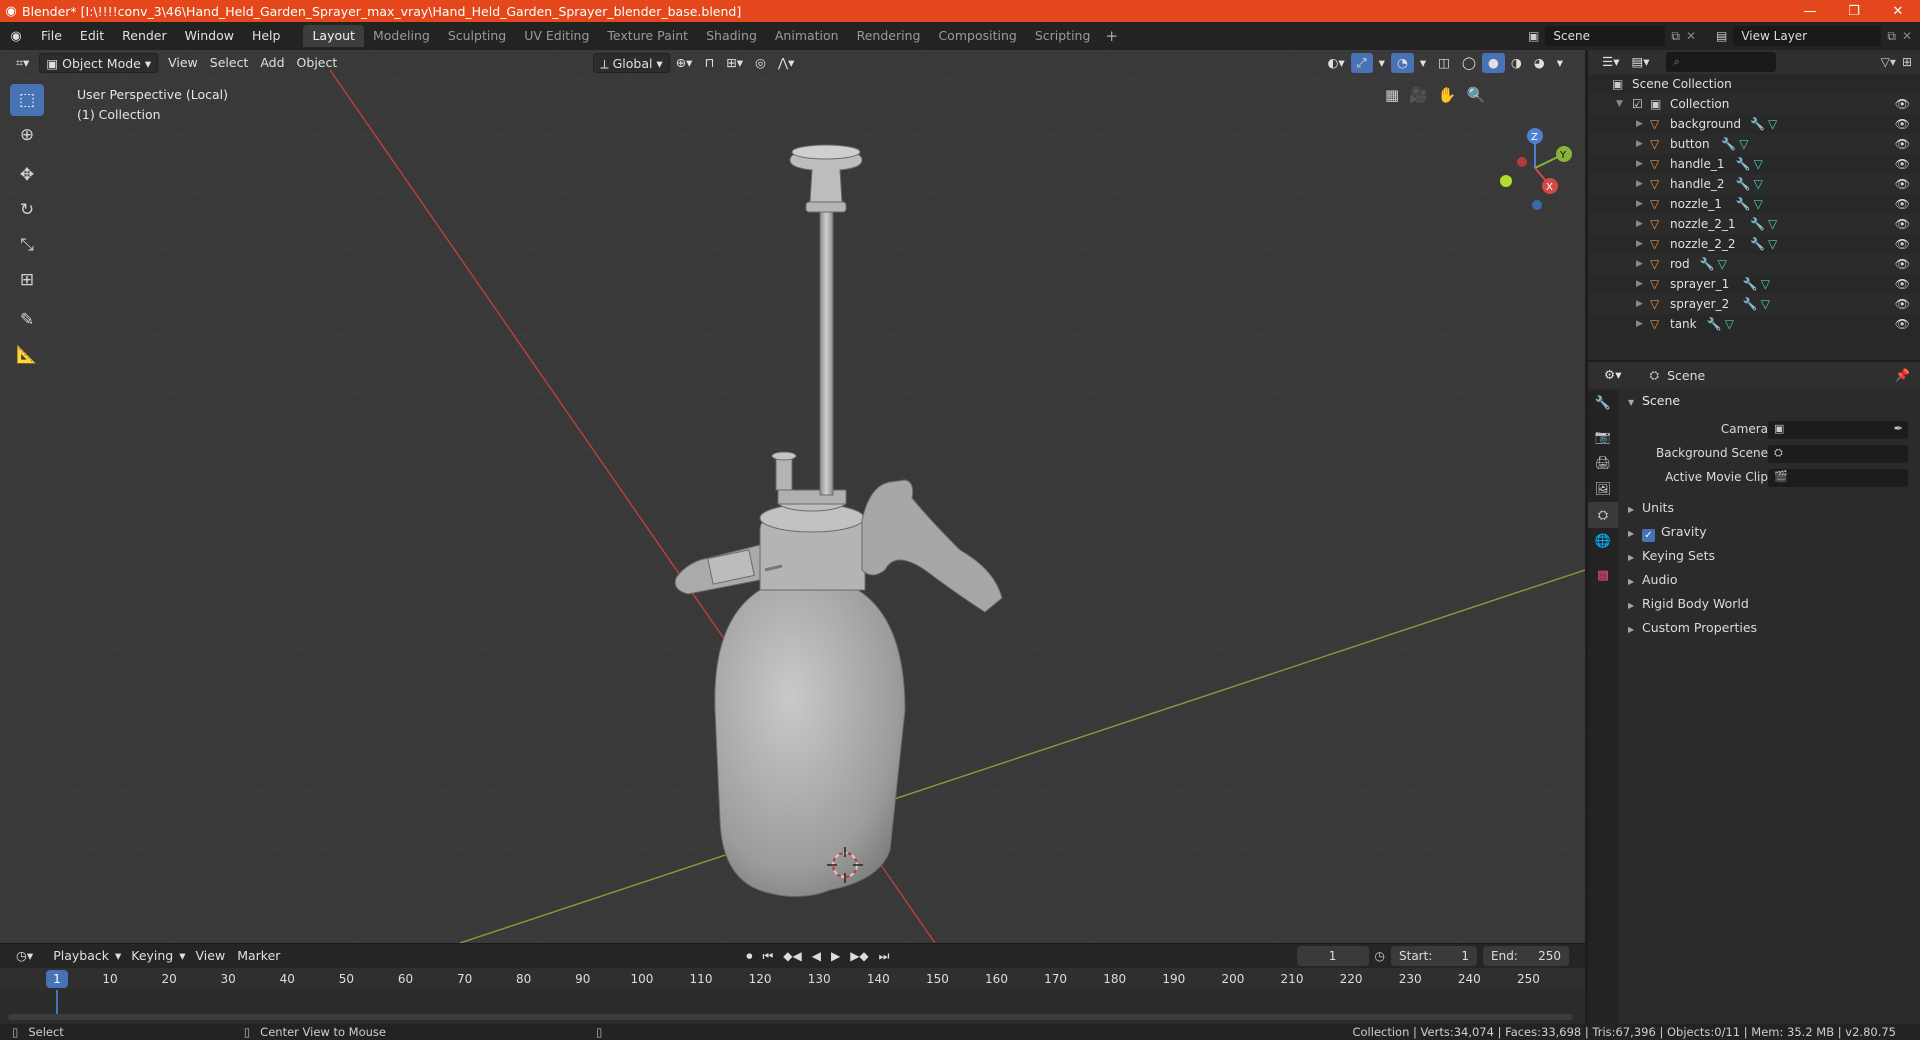 Image resolution: width=1920 pixels, height=1040 pixels. What do you see at coordinates (258, 956) in the screenshot?
I see `timeline-menu-marker: Marker` at bounding box center [258, 956].